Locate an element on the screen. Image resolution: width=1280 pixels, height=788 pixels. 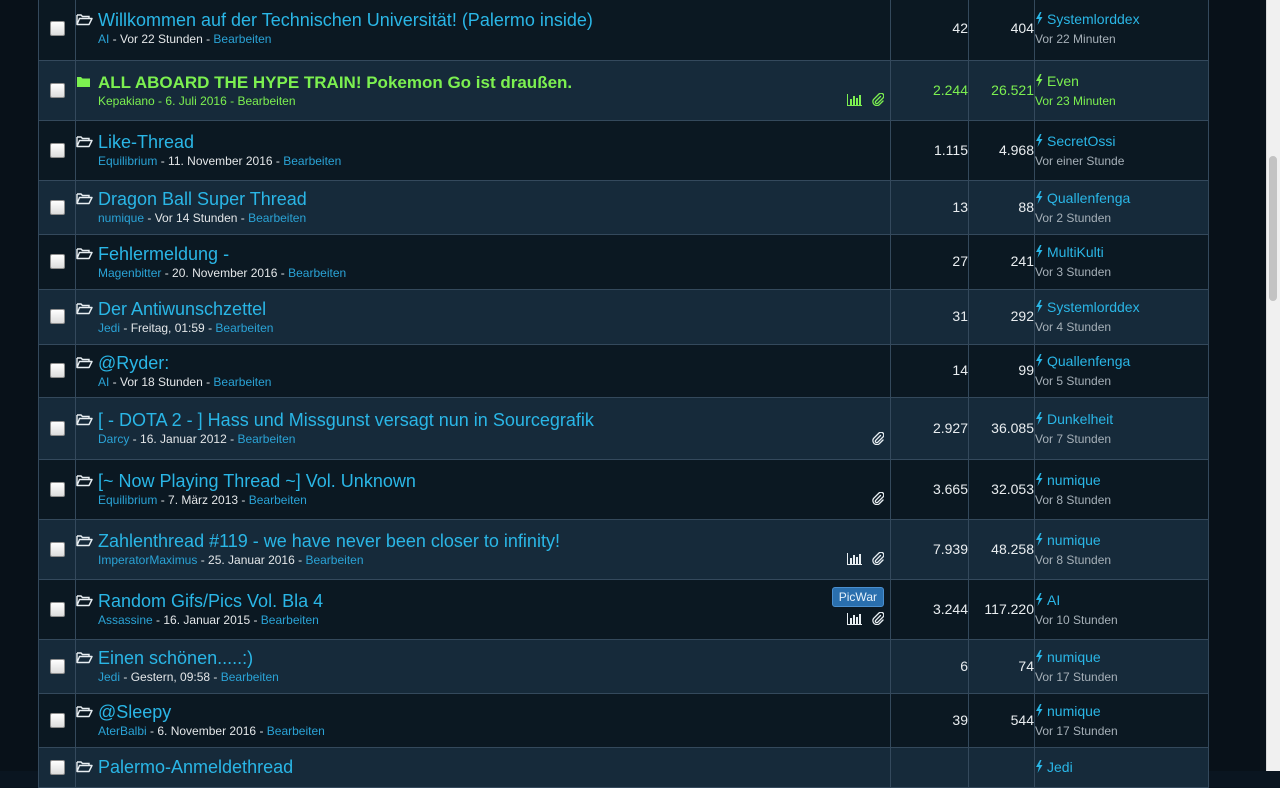
thread-author-link: ImperatorMaximus is located at coordinates (147, 560).